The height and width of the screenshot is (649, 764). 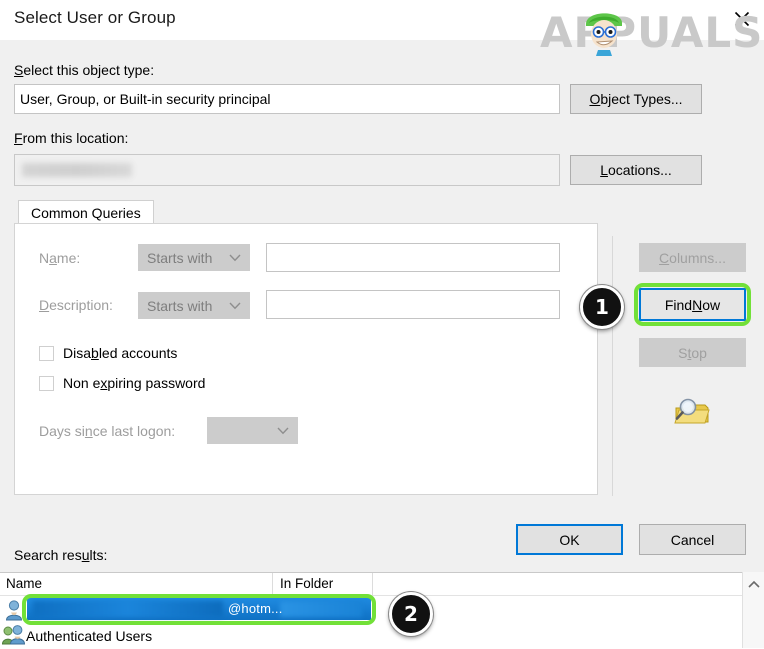 I want to click on query-name-operator-value: Starts with, so click(x=180, y=257).